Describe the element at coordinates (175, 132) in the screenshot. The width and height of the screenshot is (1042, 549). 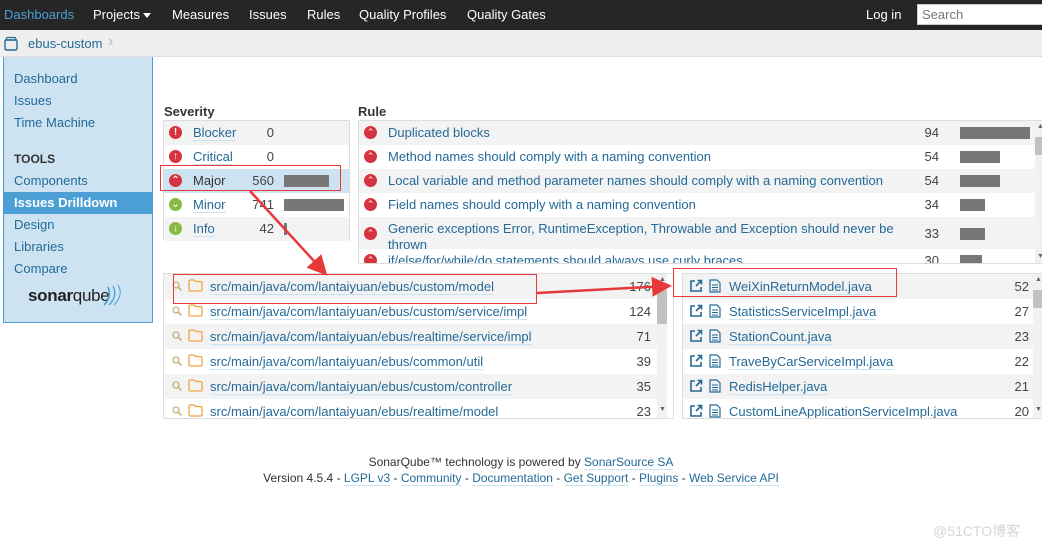
I see `blocker-icon: !` at that location.